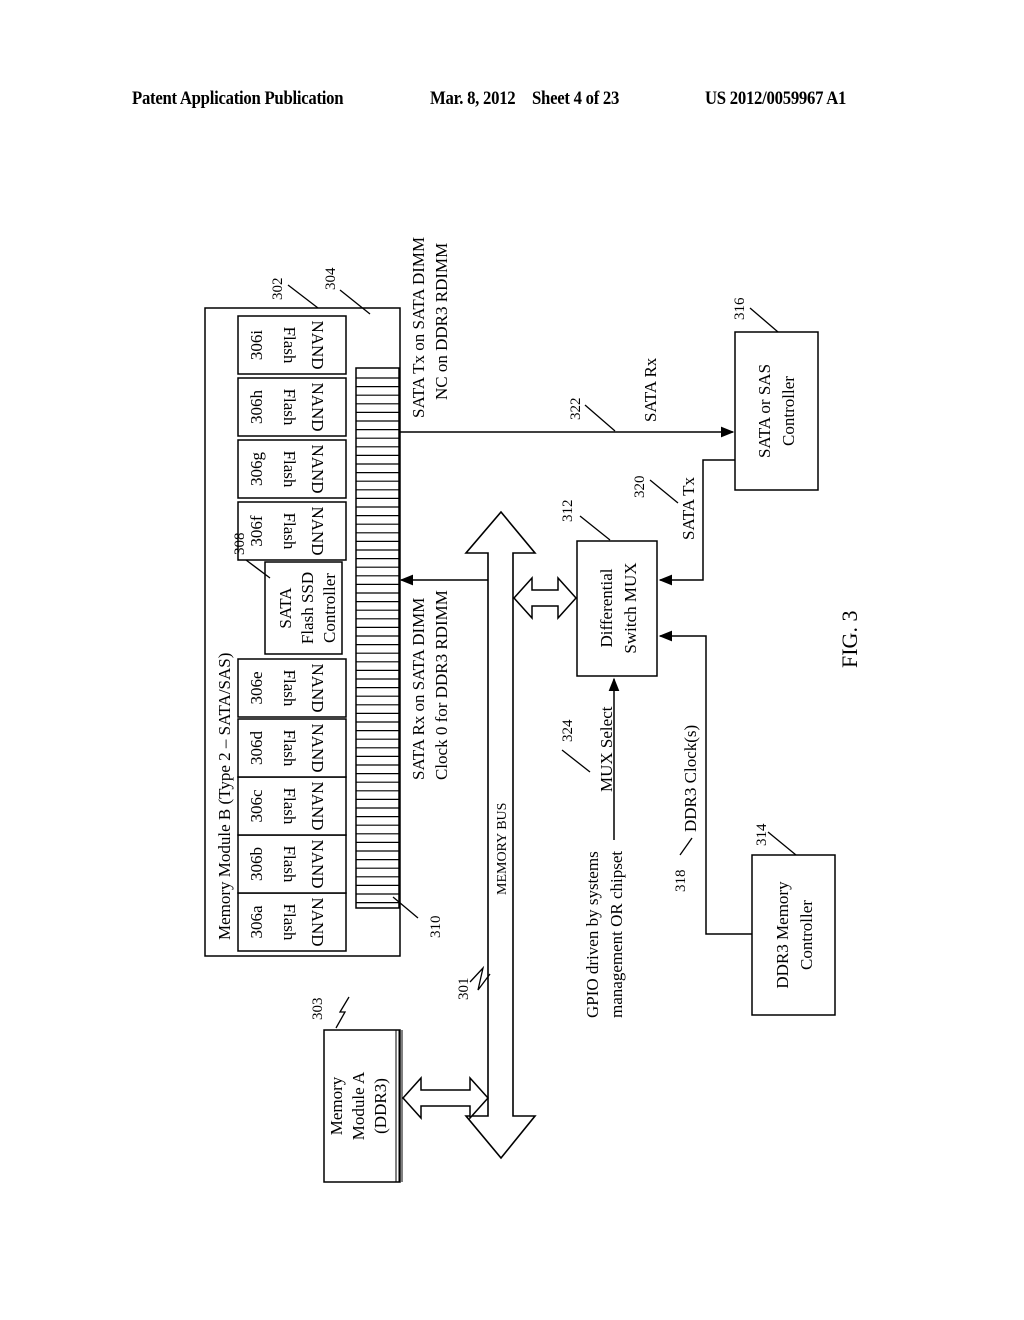 The height and width of the screenshot is (1320, 1024). What do you see at coordinates (418, 327) in the screenshot?
I see `sata-tx-note-line1: SATA Tx on SATA DIMM` at bounding box center [418, 327].